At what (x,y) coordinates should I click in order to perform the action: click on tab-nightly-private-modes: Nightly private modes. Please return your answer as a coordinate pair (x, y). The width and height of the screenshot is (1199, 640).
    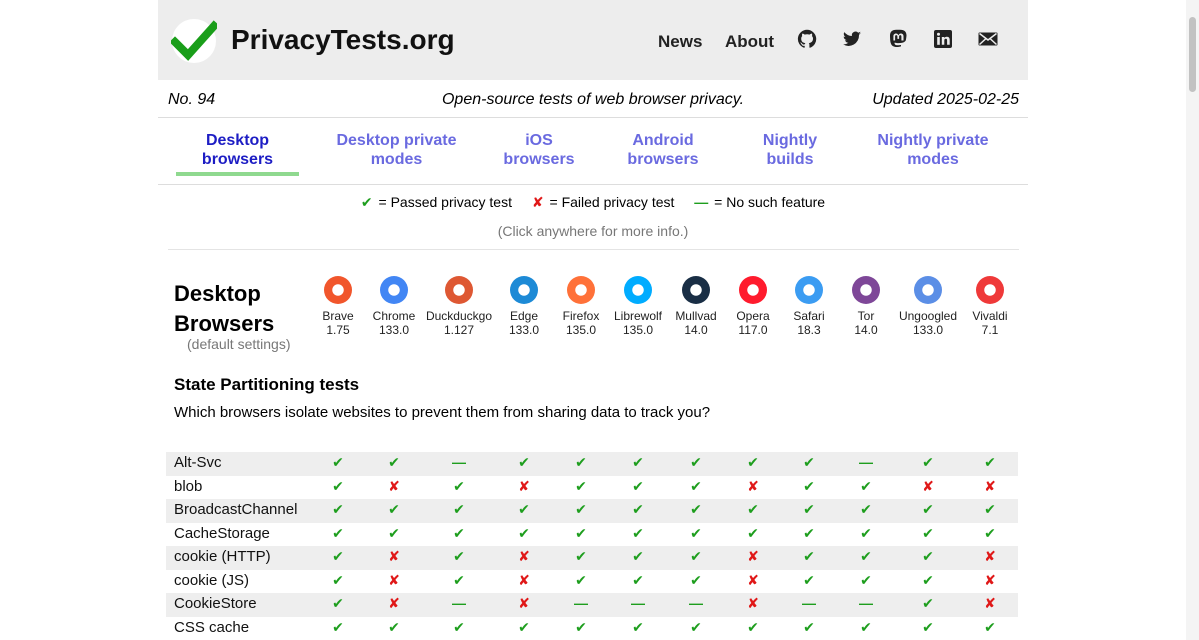
    Looking at the image, I should click on (933, 150).